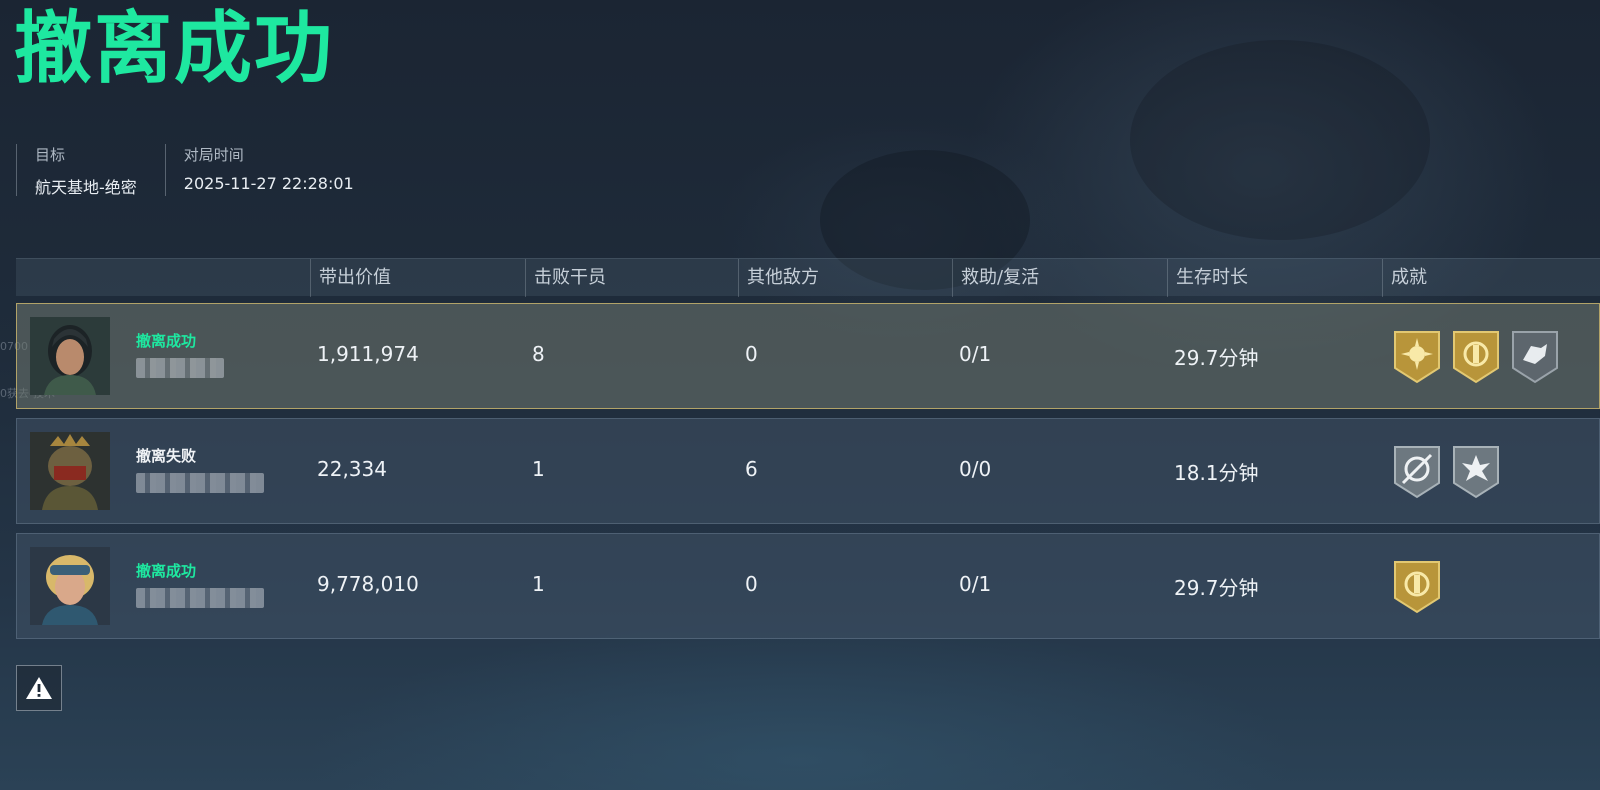 This screenshot has height=790, width=1600. What do you see at coordinates (213, 155) in the screenshot?
I see `match-time-label: 对局时间` at bounding box center [213, 155].